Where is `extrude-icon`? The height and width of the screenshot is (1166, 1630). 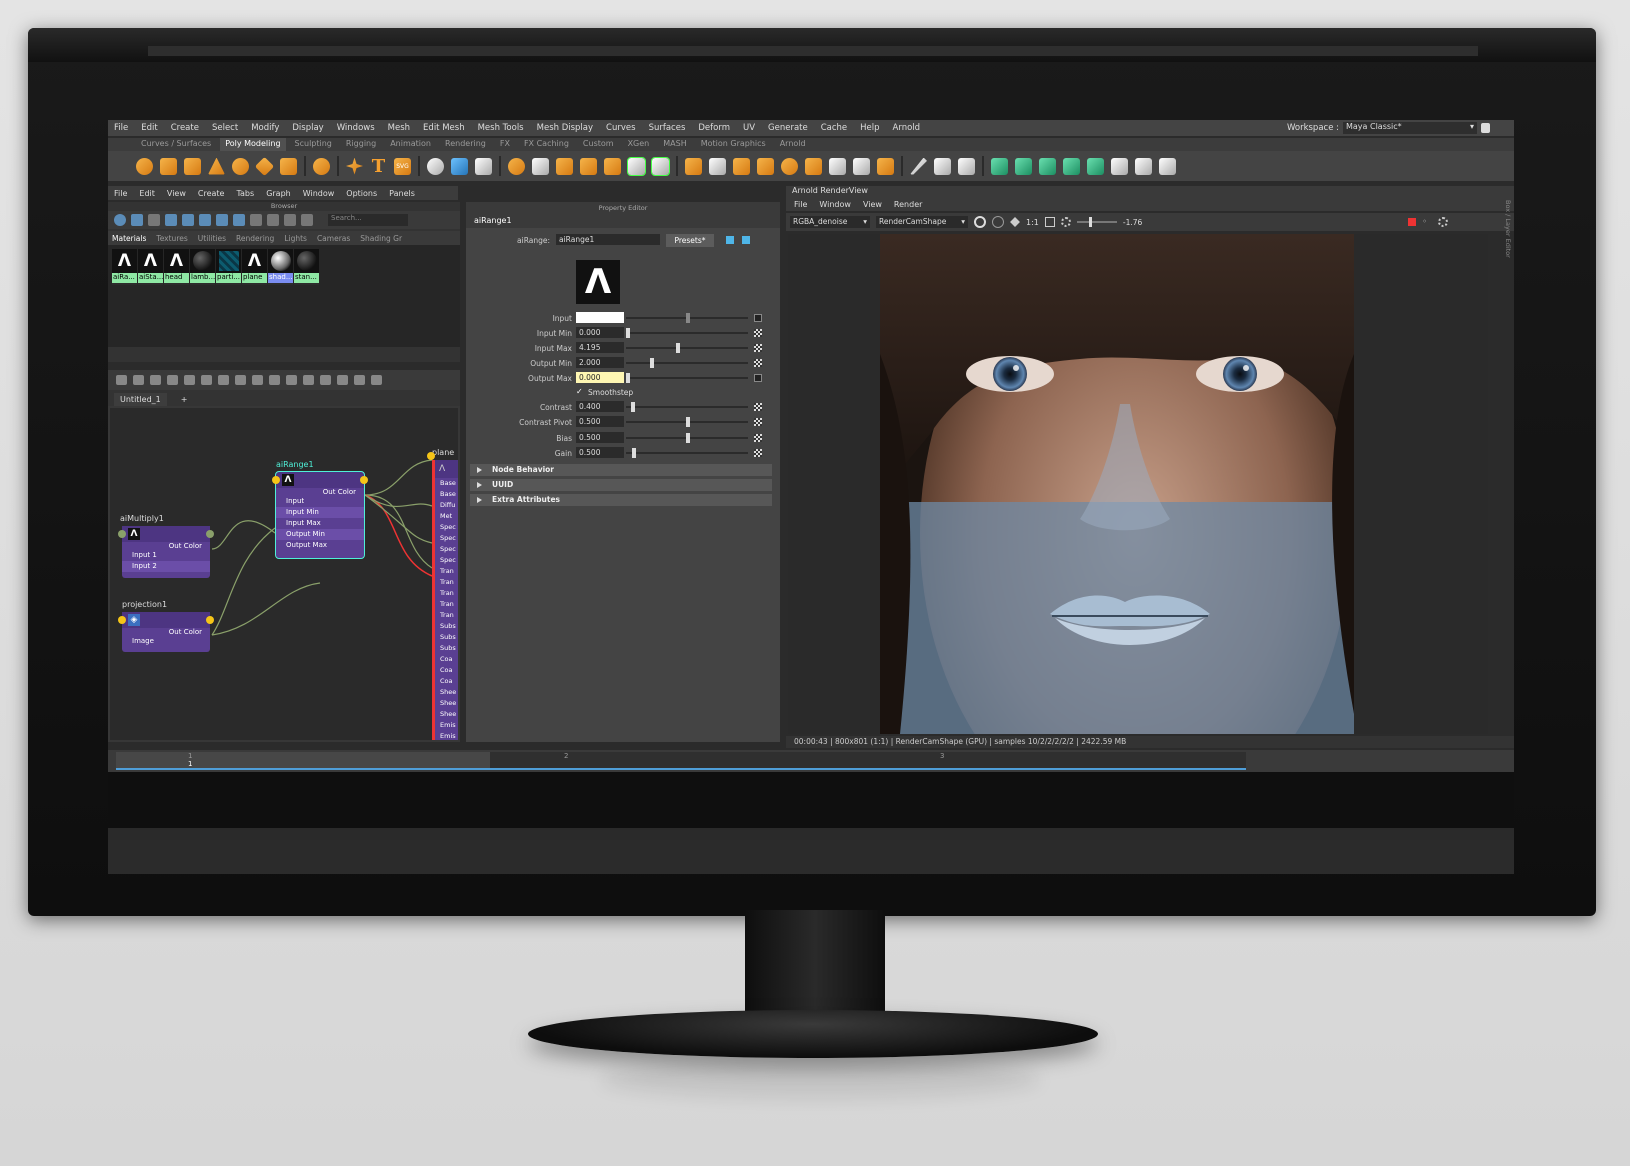 extrude-icon is located at coordinates (540, 166).